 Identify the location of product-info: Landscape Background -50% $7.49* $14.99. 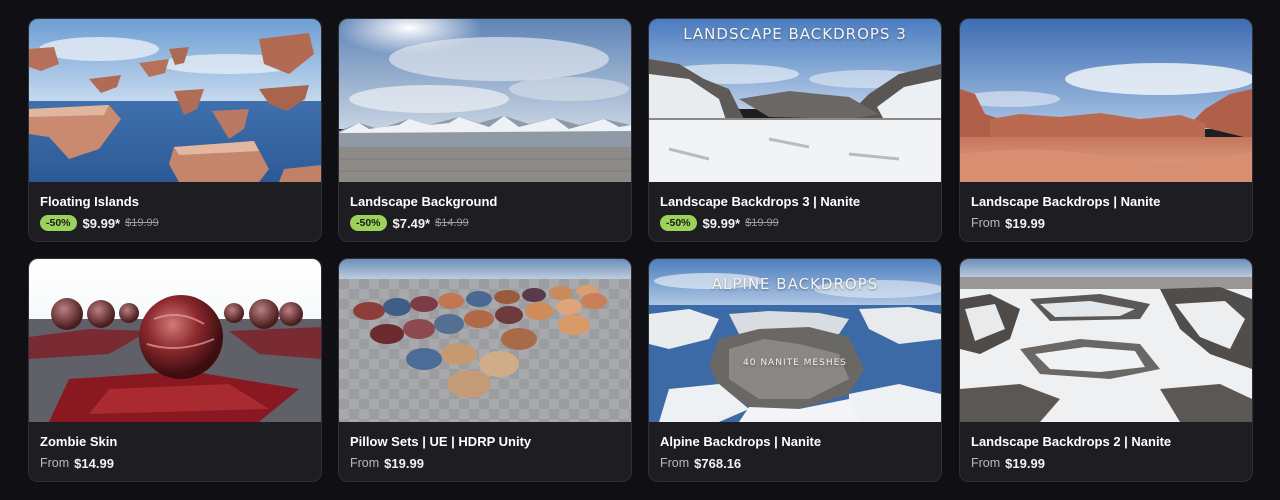
(486, 212).